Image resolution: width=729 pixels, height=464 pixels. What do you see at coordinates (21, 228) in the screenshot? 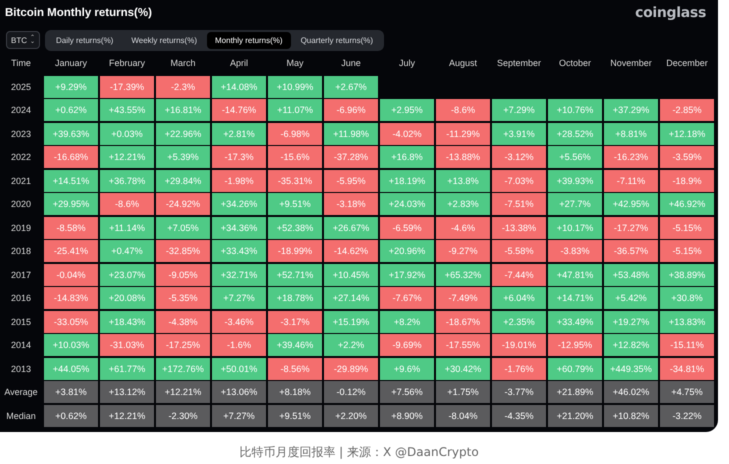
I see `row-label: 2019` at bounding box center [21, 228].